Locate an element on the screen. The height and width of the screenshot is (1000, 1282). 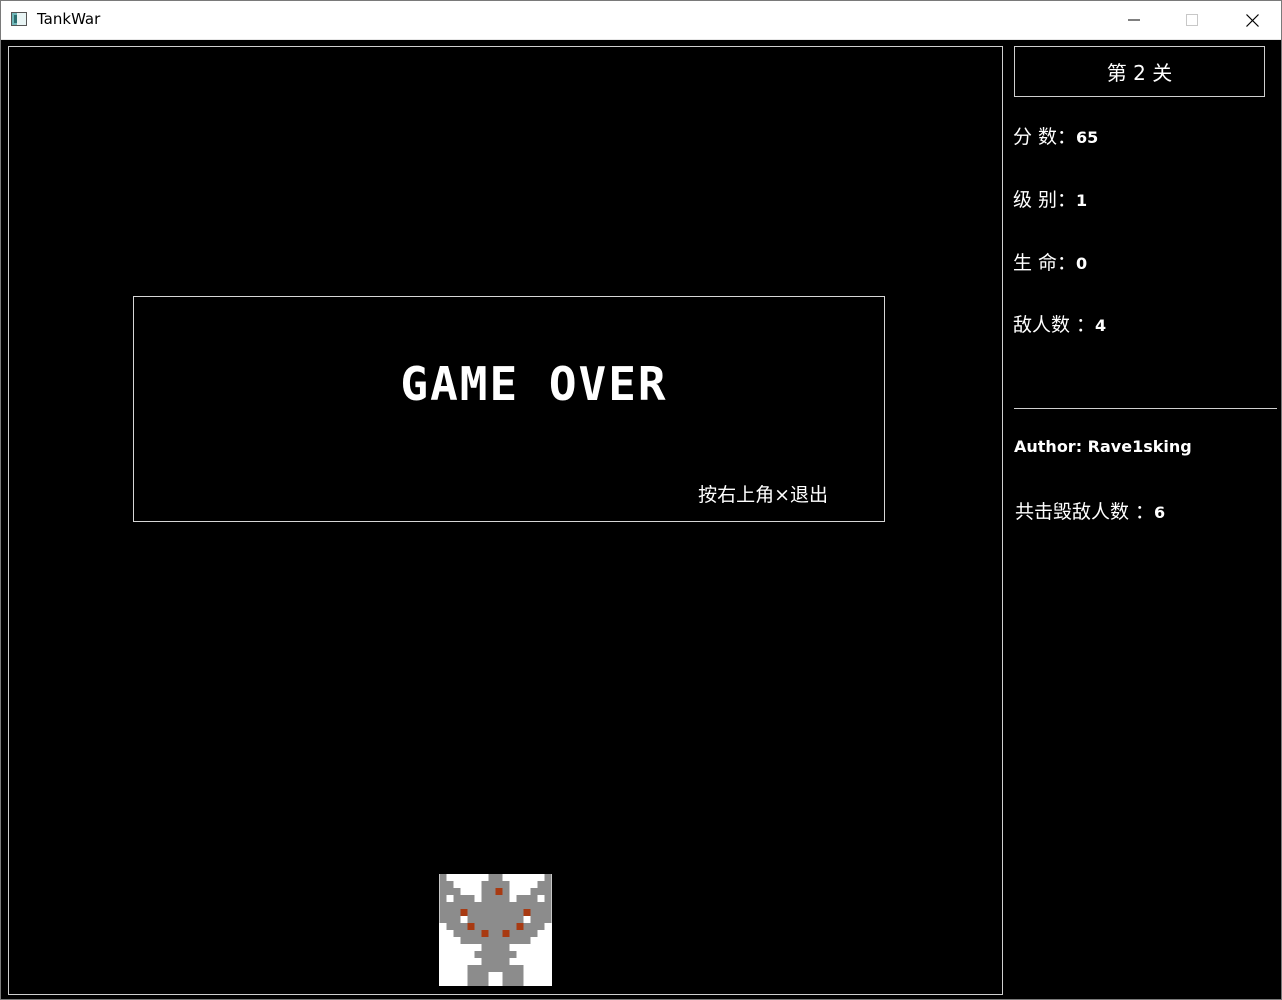
rank-value: 1 is located at coordinates (1082, 200).